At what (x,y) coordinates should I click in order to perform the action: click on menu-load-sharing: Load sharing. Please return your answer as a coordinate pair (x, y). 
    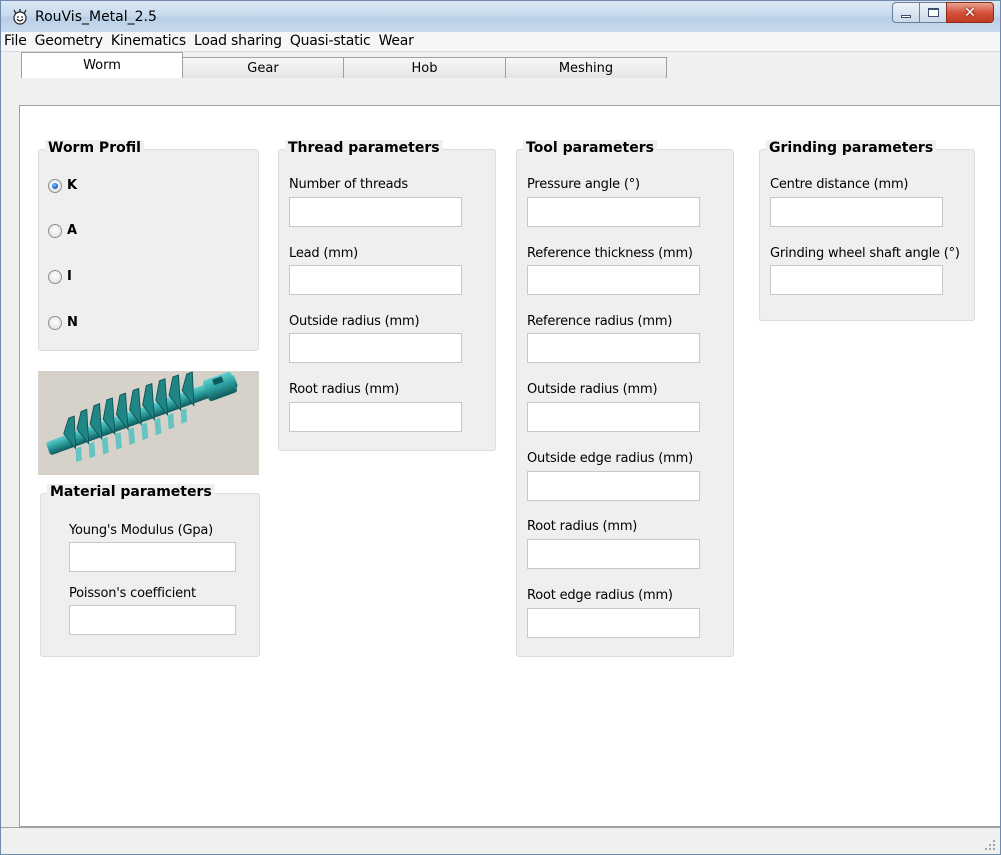
    Looking at the image, I should click on (238, 41).